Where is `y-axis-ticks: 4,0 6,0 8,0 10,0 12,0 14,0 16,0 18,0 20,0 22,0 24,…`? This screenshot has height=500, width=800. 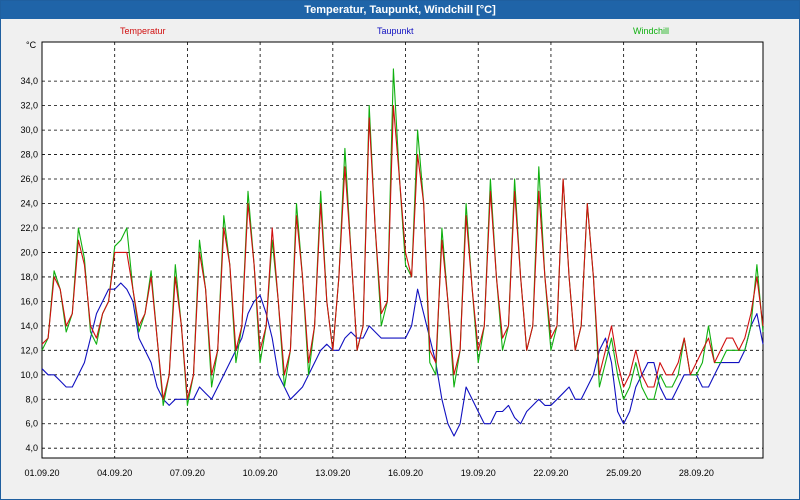
y-axis-ticks: 4,0 6,0 8,0 10,0 12,0 14,0 16,0 18,0 20,0 22,0 24,… is located at coordinates (29, 264).